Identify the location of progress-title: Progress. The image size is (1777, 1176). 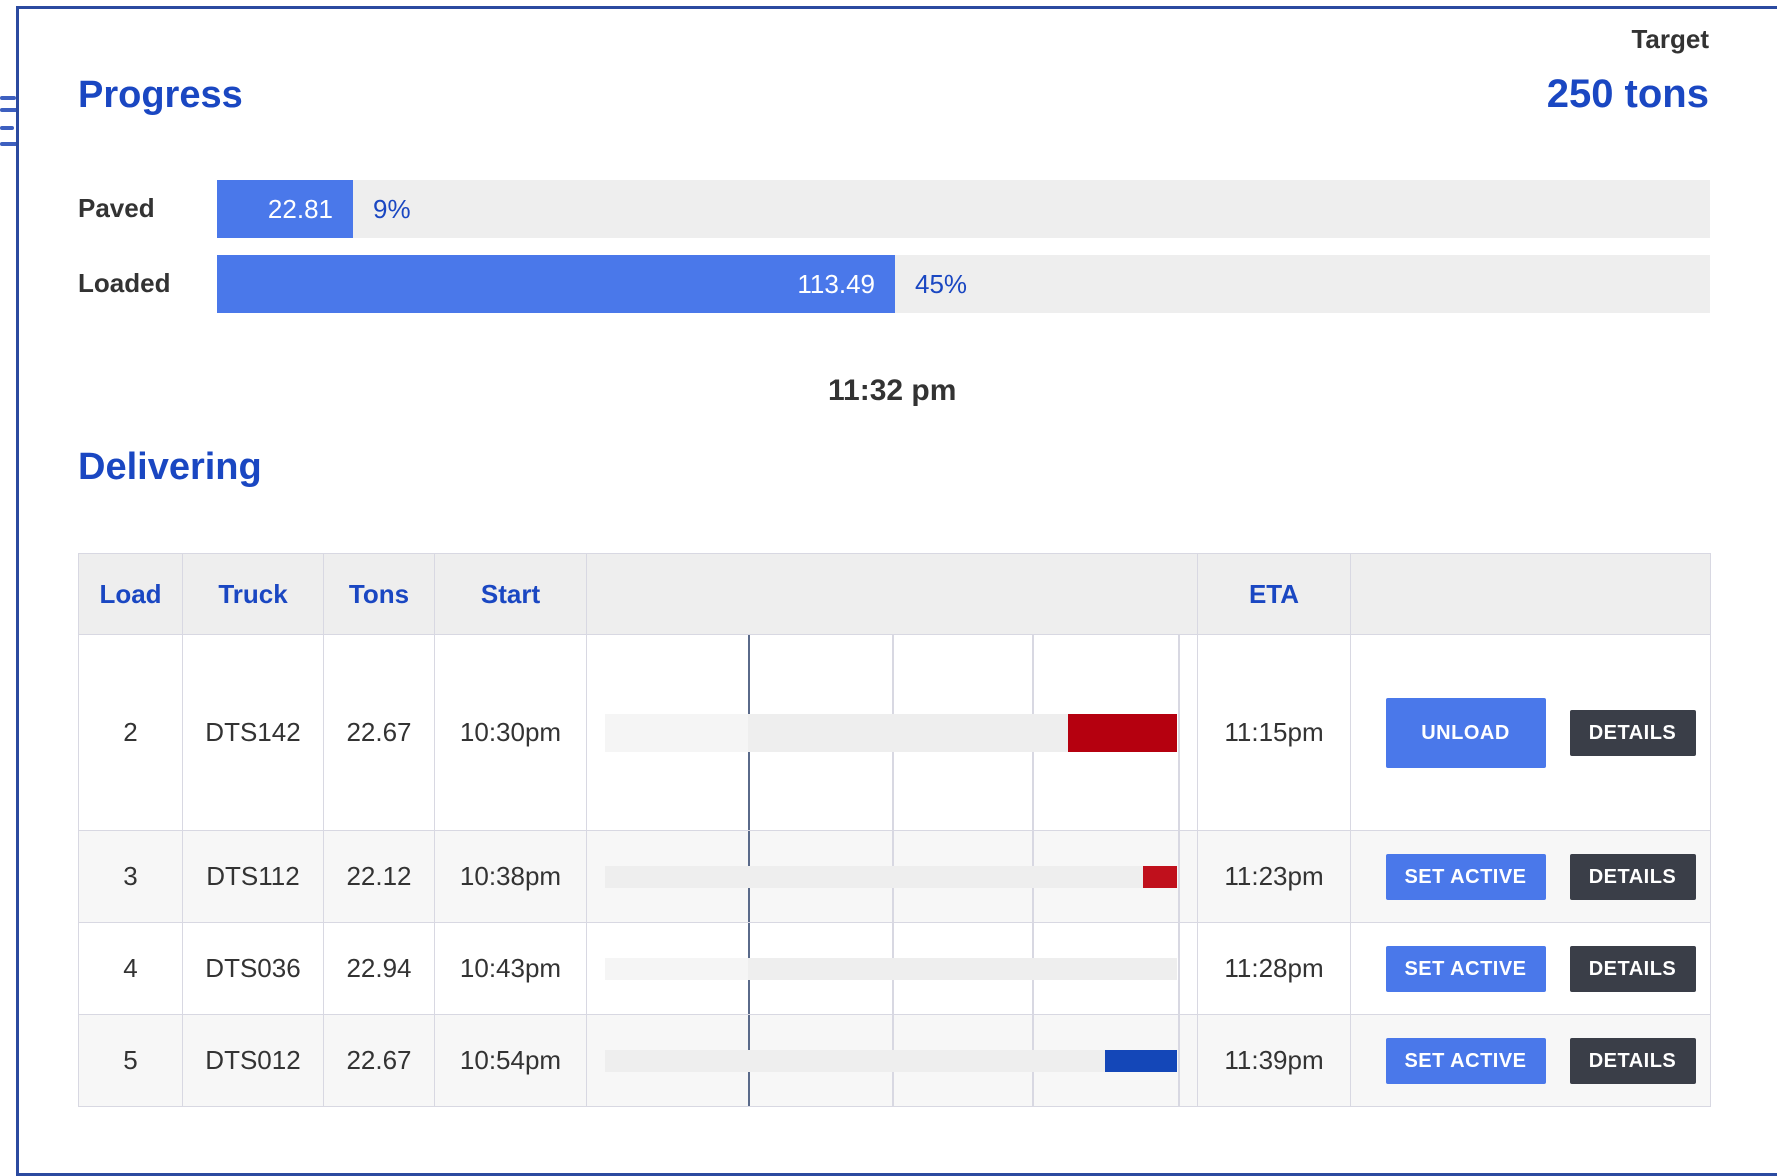
(160, 95).